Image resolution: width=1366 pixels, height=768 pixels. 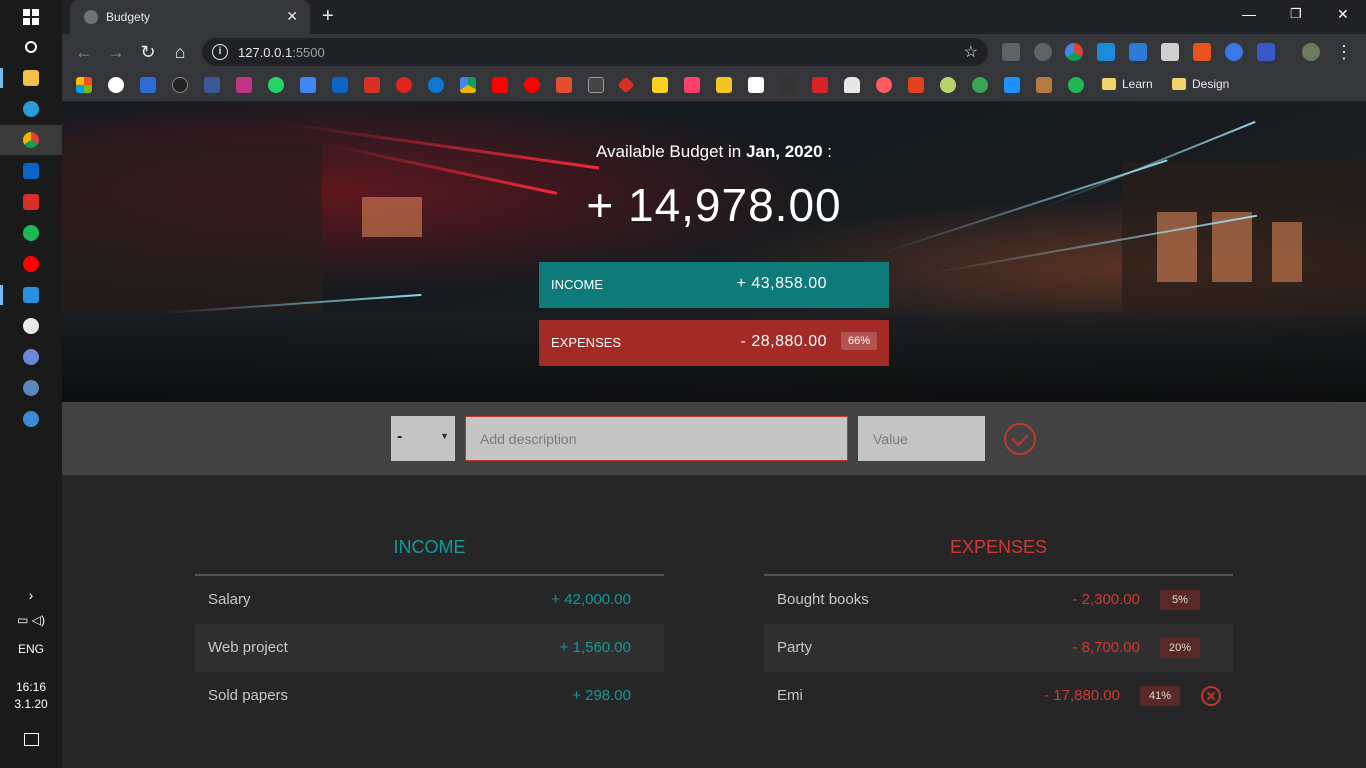 I want to click on expenses-summary-label: EXPENSES, so click(x=586, y=342).